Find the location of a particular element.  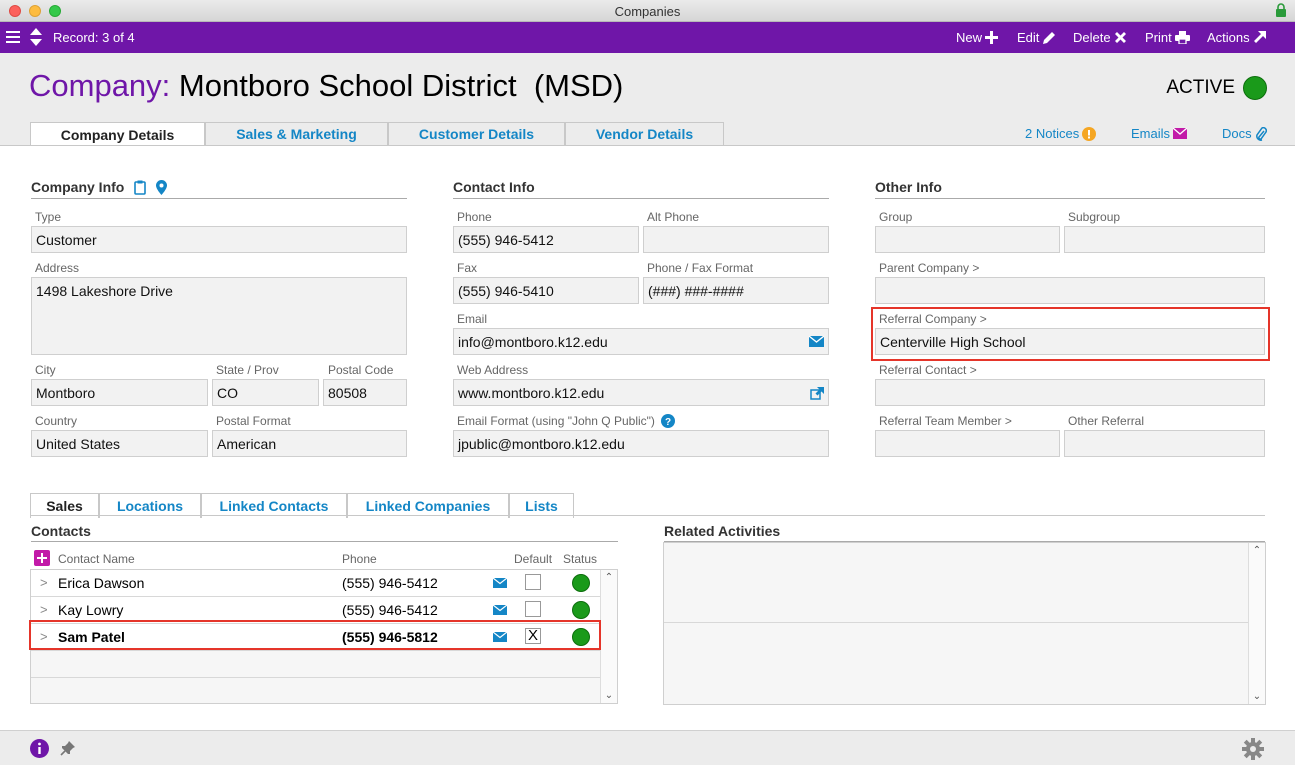

type-label: Type is located at coordinates (48, 217).